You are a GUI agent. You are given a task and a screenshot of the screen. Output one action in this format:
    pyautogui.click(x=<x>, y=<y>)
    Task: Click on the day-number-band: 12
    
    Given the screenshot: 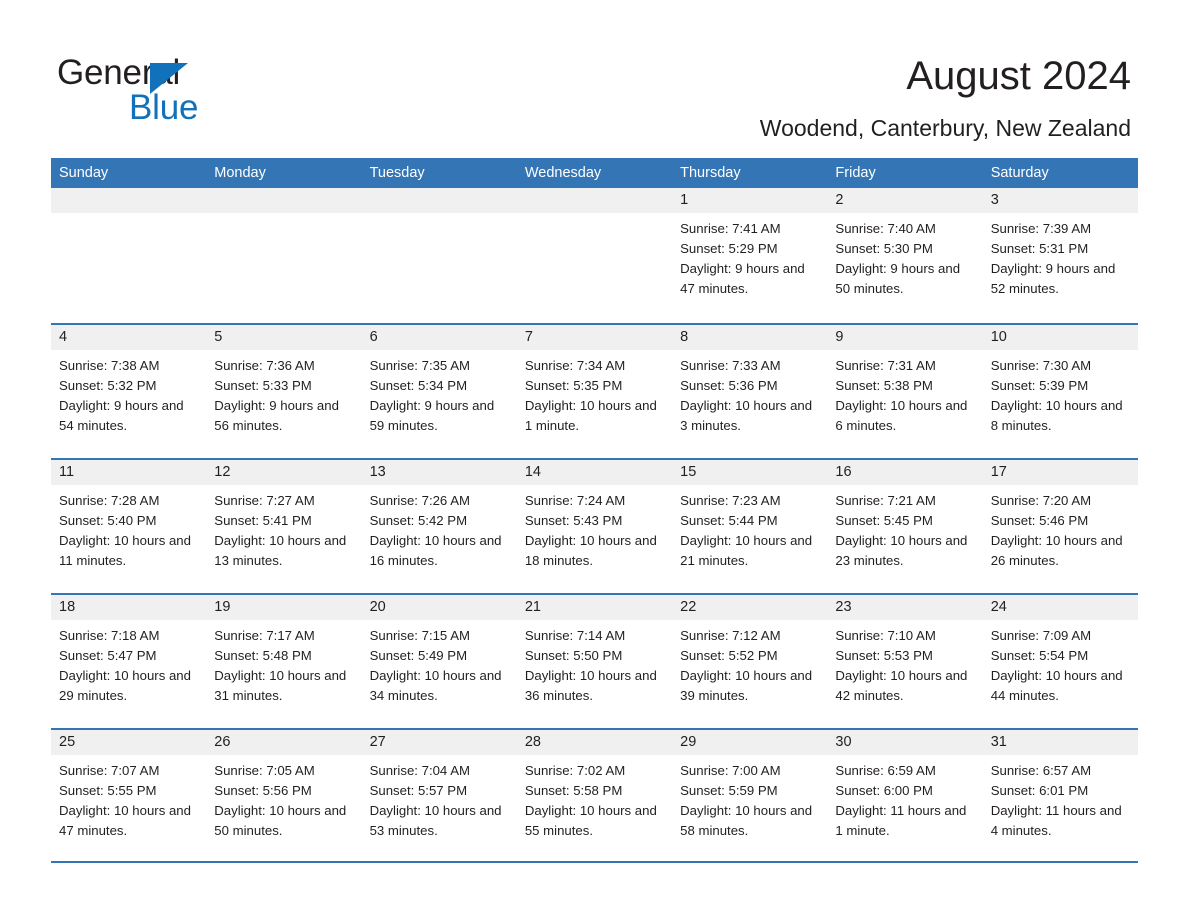 What is the action you would take?
    pyautogui.click(x=284, y=472)
    